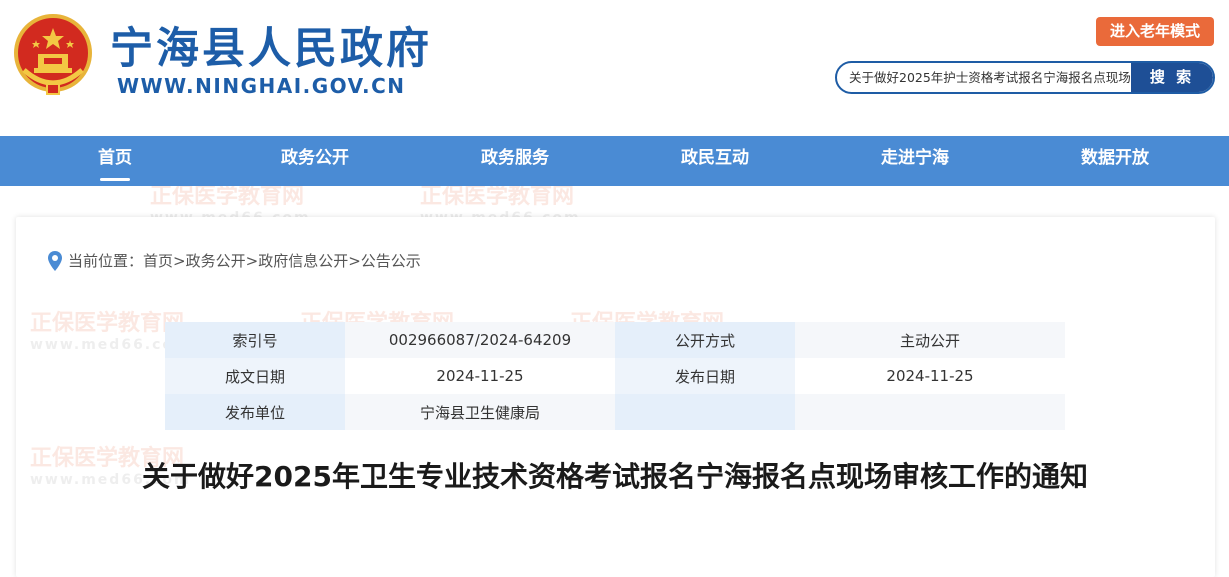 This screenshot has height=577, width=1229. I want to click on nav-item-about-ninghai: 走进宁海, so click(915, 161).